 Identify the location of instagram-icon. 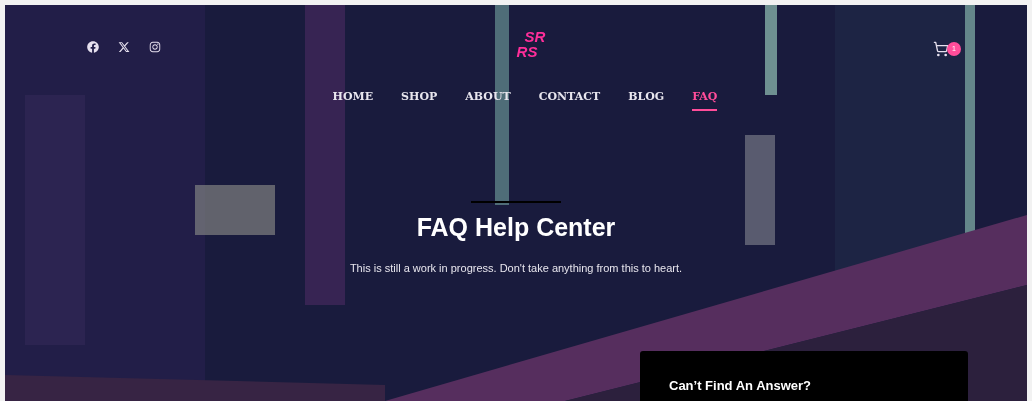
(155, 47).